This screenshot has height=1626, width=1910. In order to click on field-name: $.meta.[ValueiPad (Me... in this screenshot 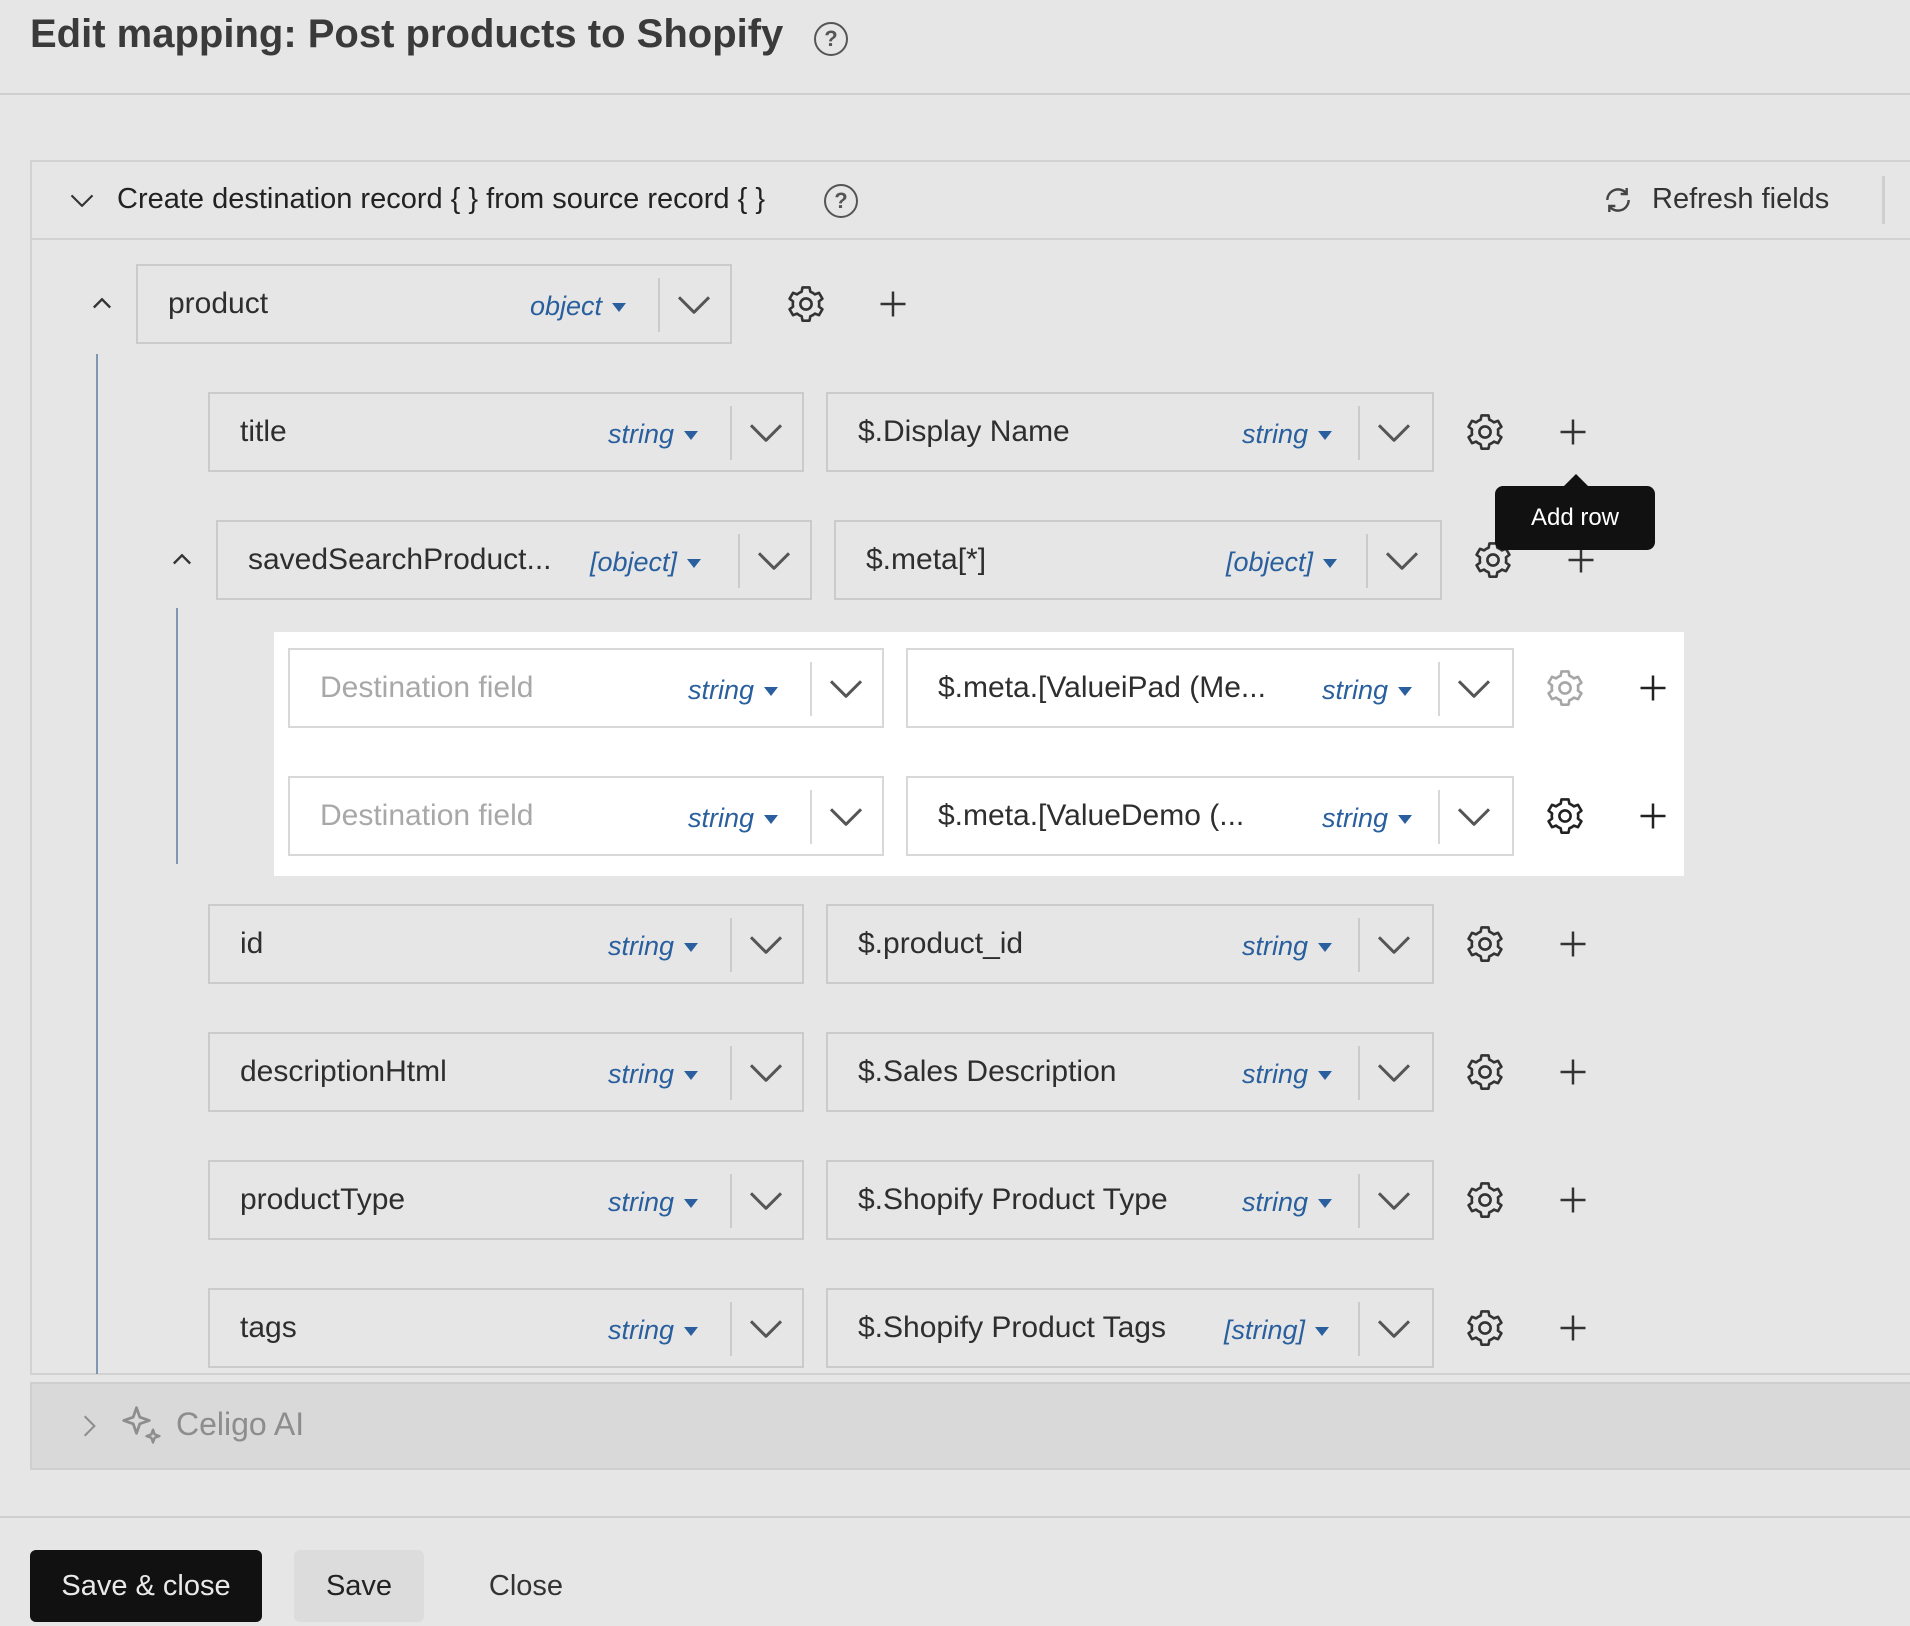, I will do `click(1102, 687)`.